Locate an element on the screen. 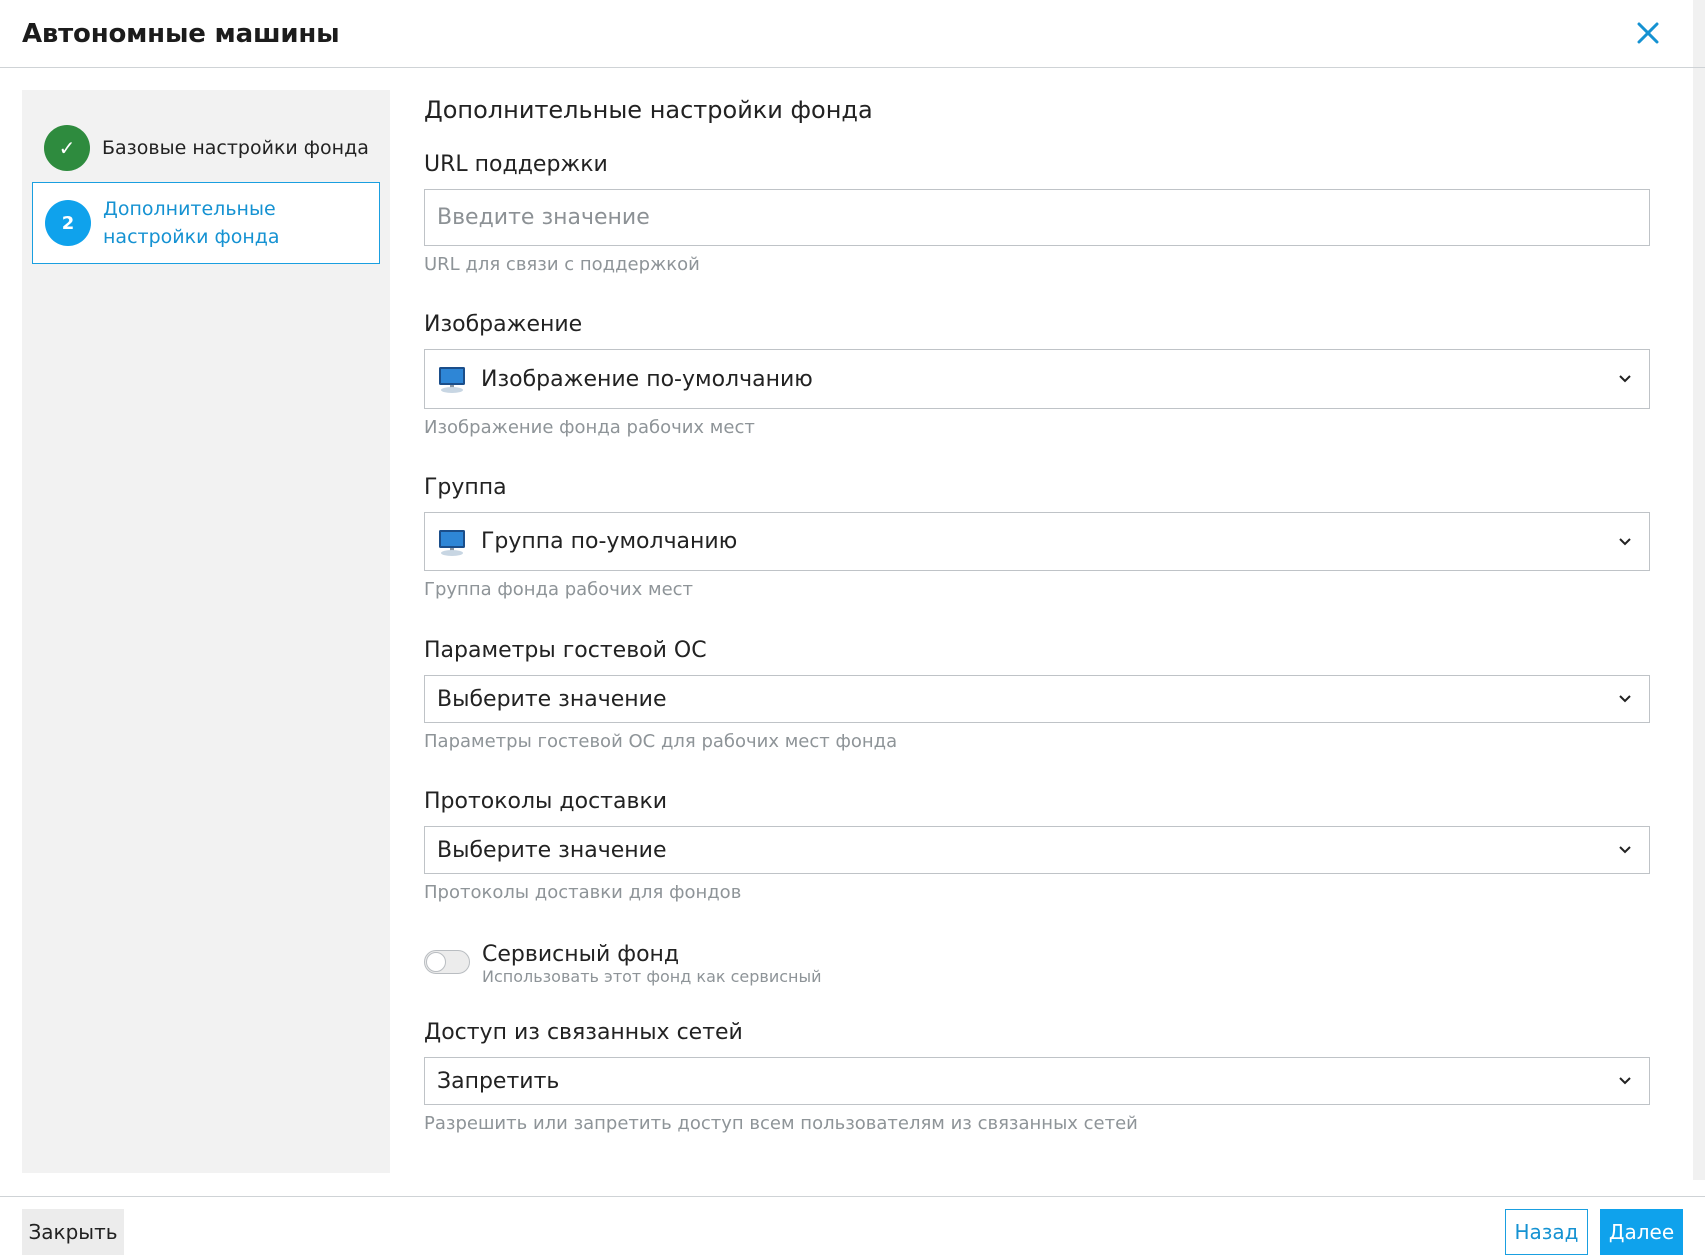  linked-networks-select: Запретить is located at coordinates (1037, 1081).